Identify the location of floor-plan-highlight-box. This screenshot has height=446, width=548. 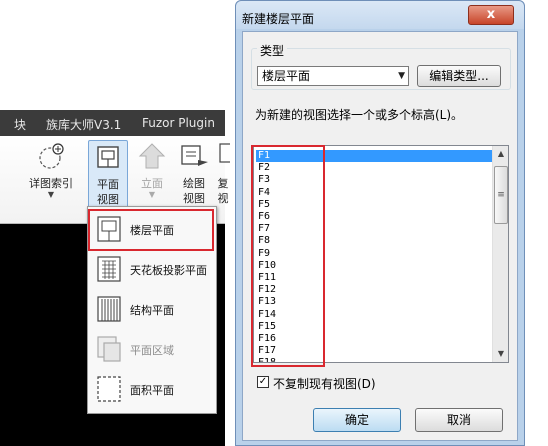
(151, 230).